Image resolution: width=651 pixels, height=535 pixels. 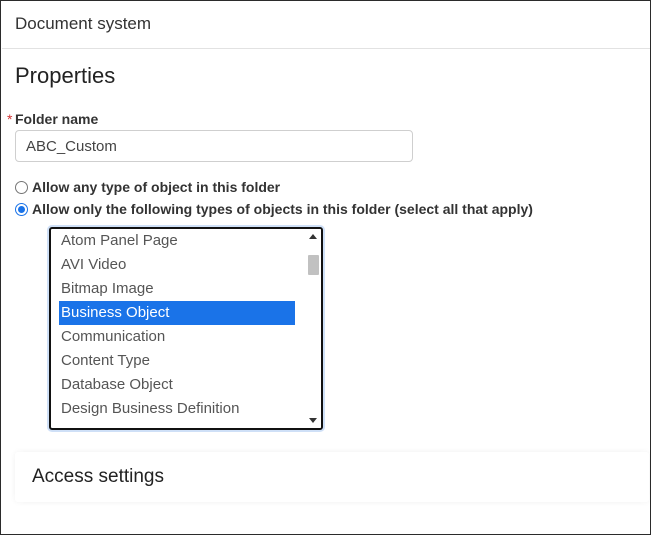 What do you see at coordinates (177, 361) in the screenshot?
I see `list-item: Content Type` at bounding box center [177, 361].